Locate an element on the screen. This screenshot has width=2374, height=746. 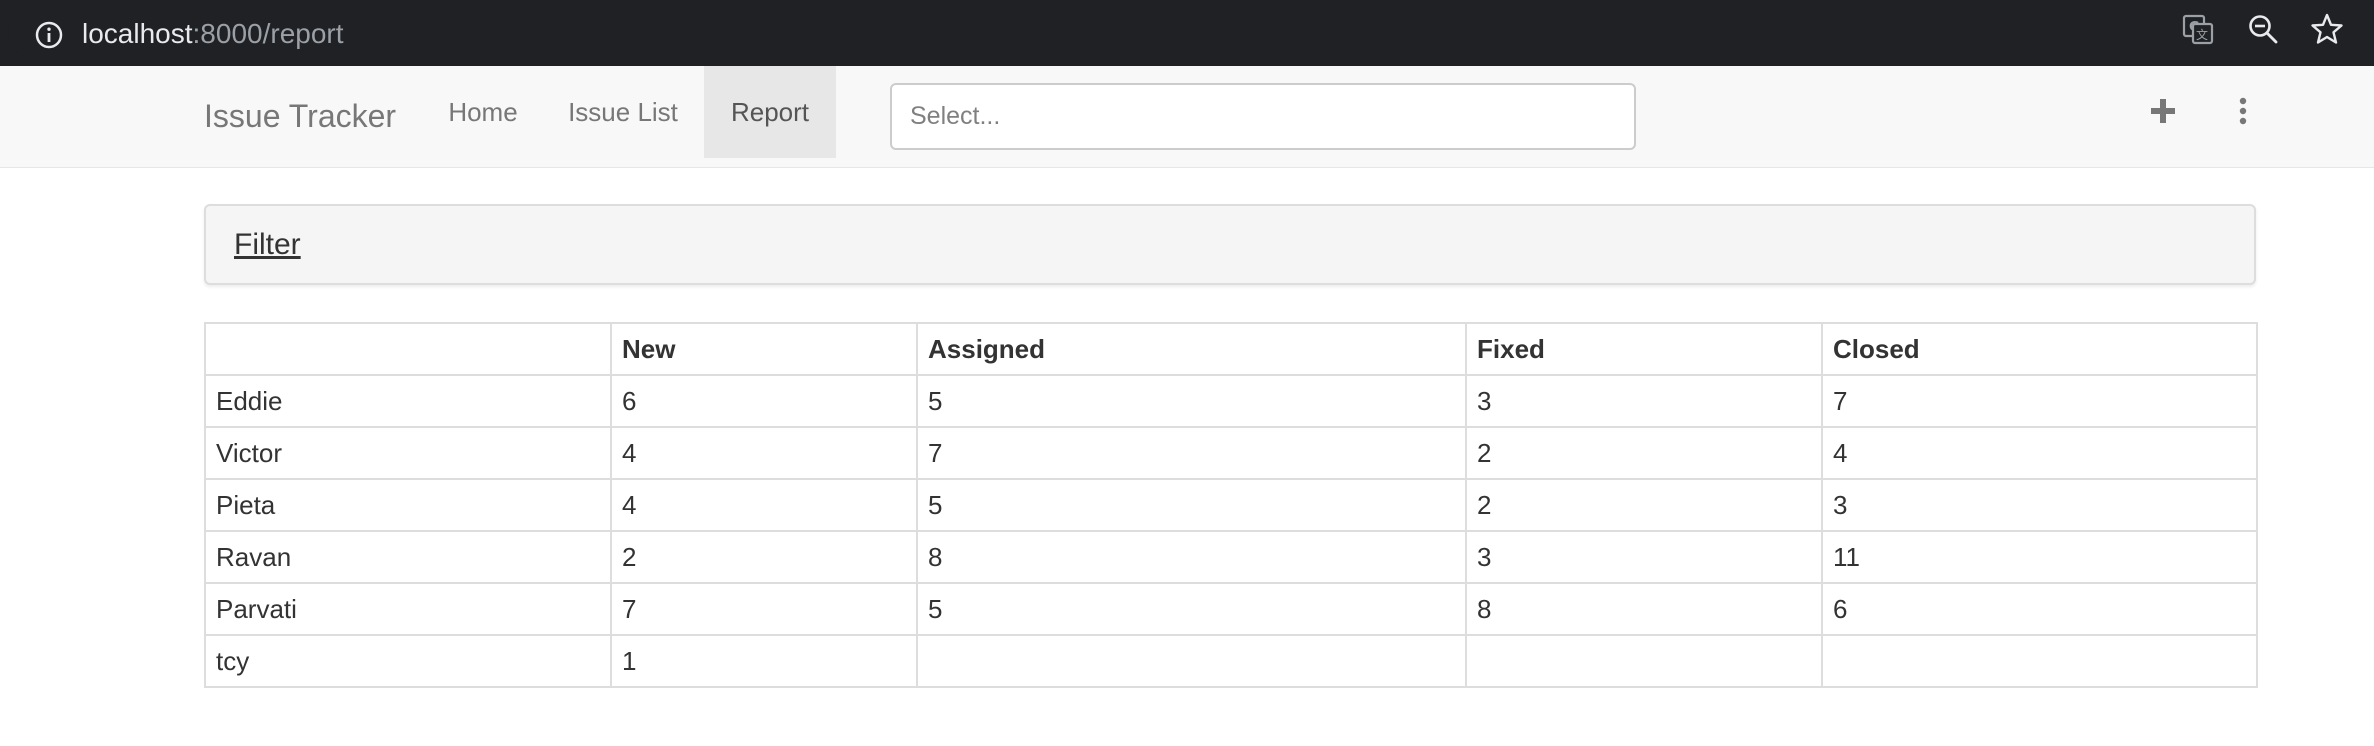
filter-toggle-link: Filter is located at coordinates (267, 245).